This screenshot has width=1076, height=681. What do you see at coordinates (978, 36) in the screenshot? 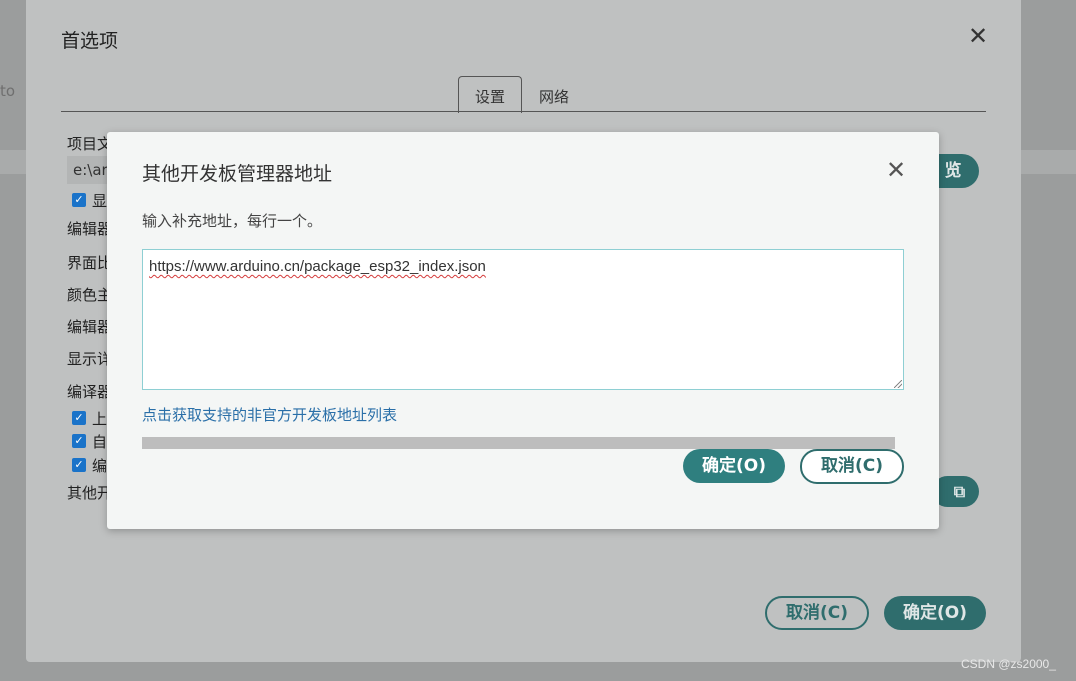
I see `preferences-close-icon: ✕` at bounding box center [978, 36].